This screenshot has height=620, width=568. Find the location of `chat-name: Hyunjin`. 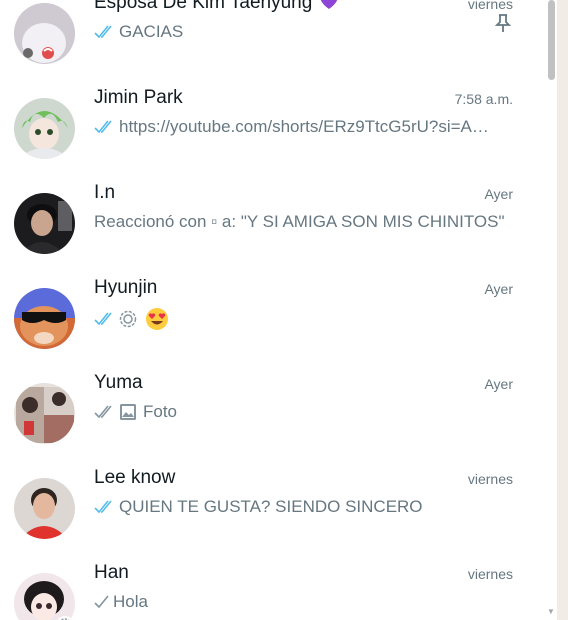

chat-name: Hyunjin is located at coordinates (126, 287).